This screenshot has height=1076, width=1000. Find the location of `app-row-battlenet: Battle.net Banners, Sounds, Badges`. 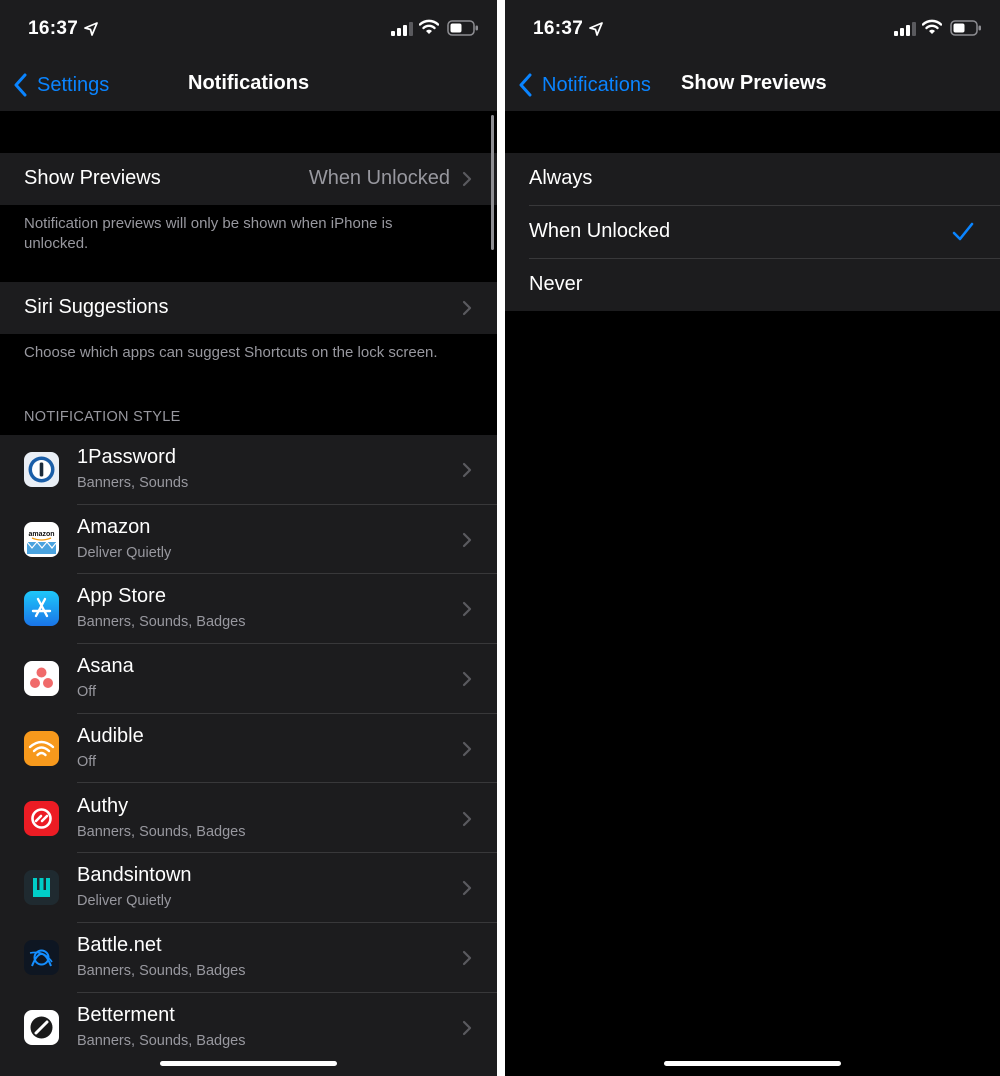

app-row-battlenet: Battle.net Banners, Sounds, Badges is located at coordinates (248, 958).